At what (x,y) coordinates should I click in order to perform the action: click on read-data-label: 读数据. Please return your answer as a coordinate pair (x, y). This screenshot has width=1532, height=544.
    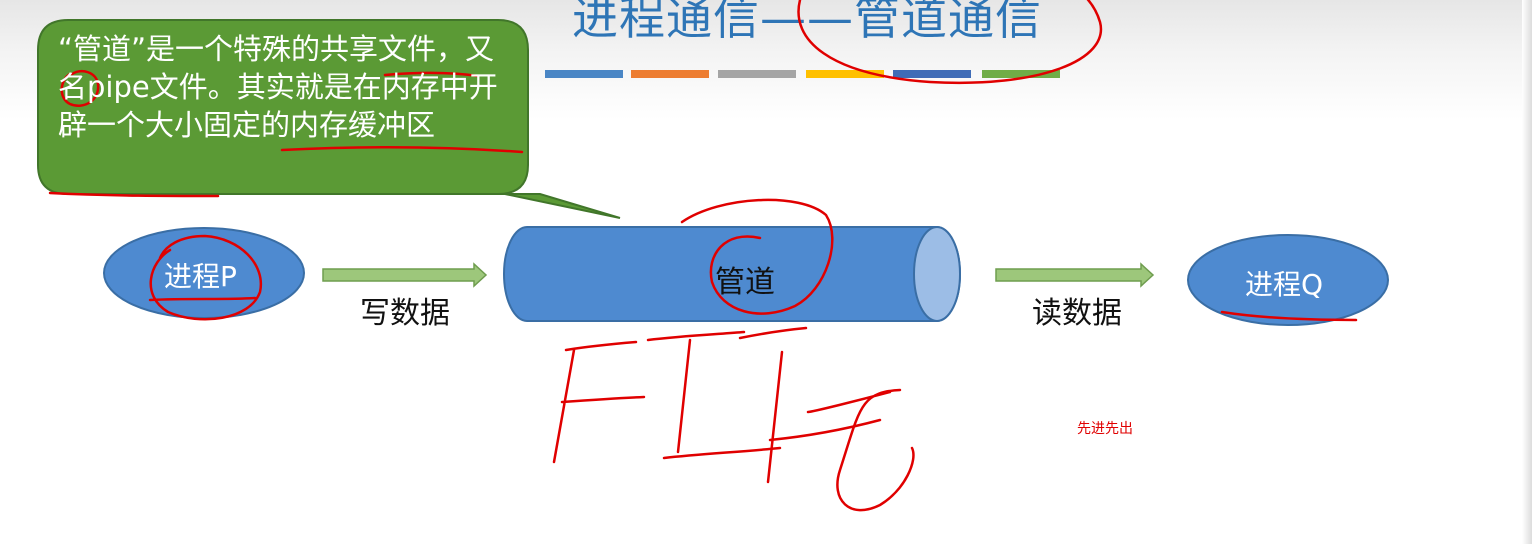
    Looking at the image, I should click on (1077, 313).